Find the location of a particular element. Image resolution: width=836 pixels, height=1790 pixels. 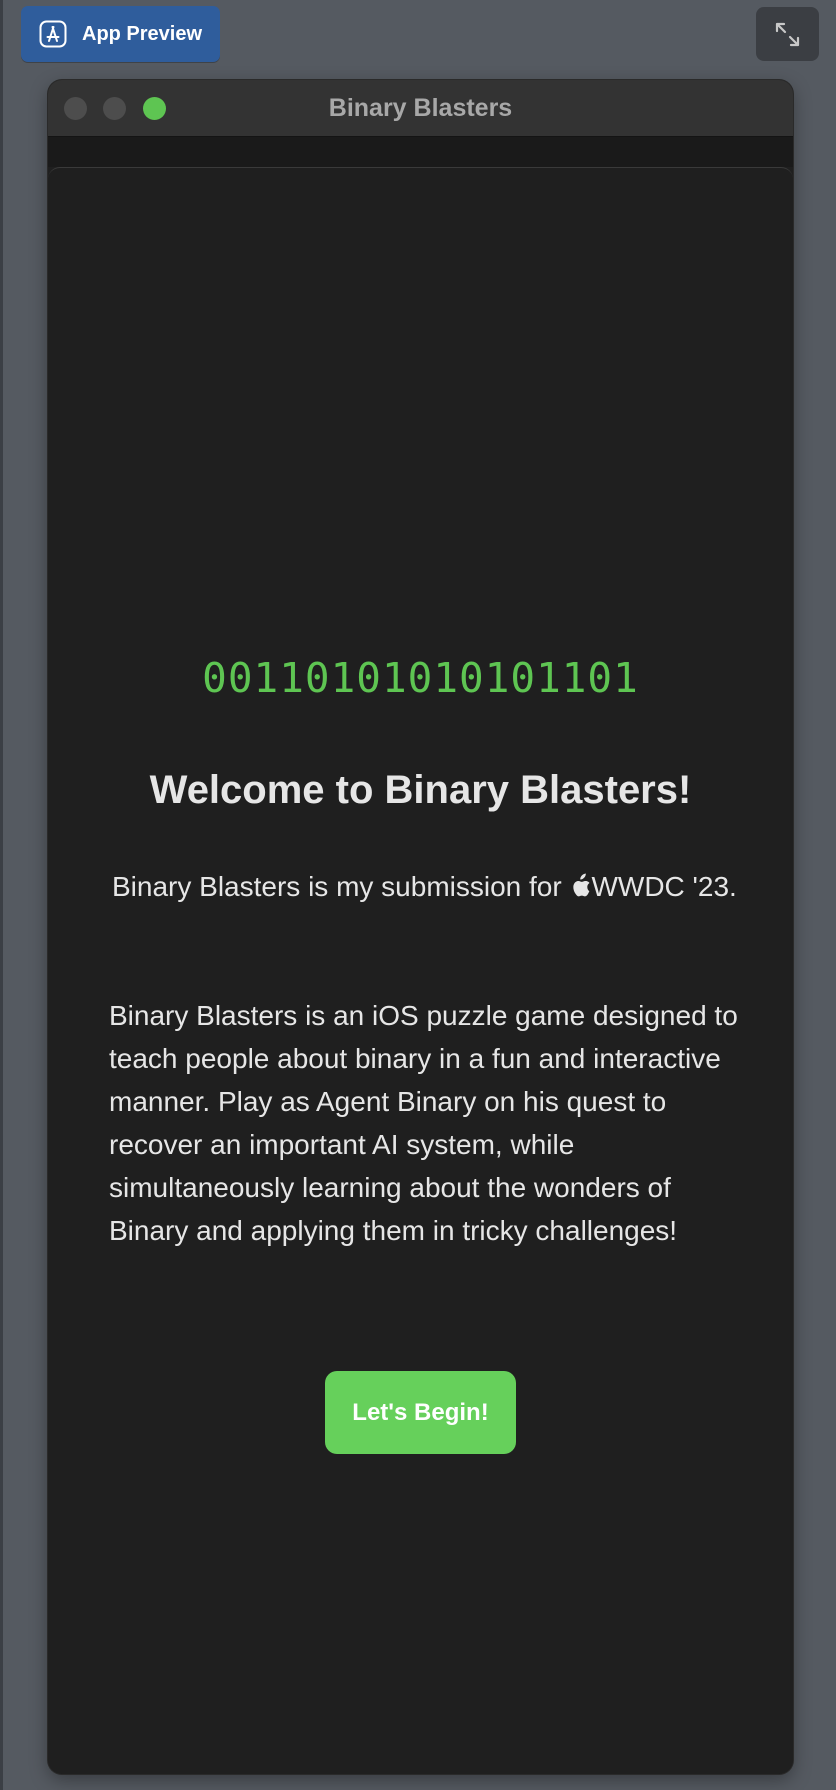

binary-string: 00110101010101101 is located at coordinates (420, 678).